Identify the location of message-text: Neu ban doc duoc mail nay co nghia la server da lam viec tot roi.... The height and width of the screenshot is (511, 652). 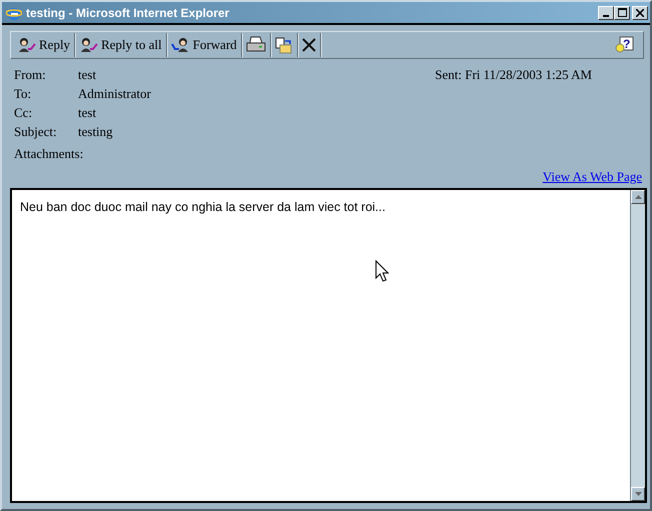
(203, 207).